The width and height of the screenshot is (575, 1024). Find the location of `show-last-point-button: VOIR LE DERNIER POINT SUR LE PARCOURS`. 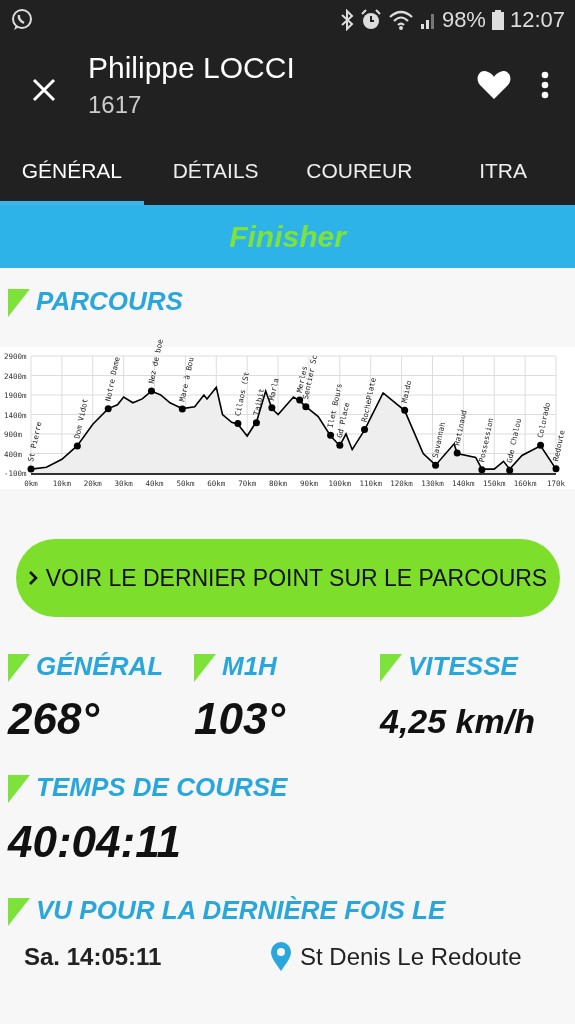

show-last-point-button: VOIR LE DERNIER POINT SUR LE PARCOURS is located at coordinates (287, 578).